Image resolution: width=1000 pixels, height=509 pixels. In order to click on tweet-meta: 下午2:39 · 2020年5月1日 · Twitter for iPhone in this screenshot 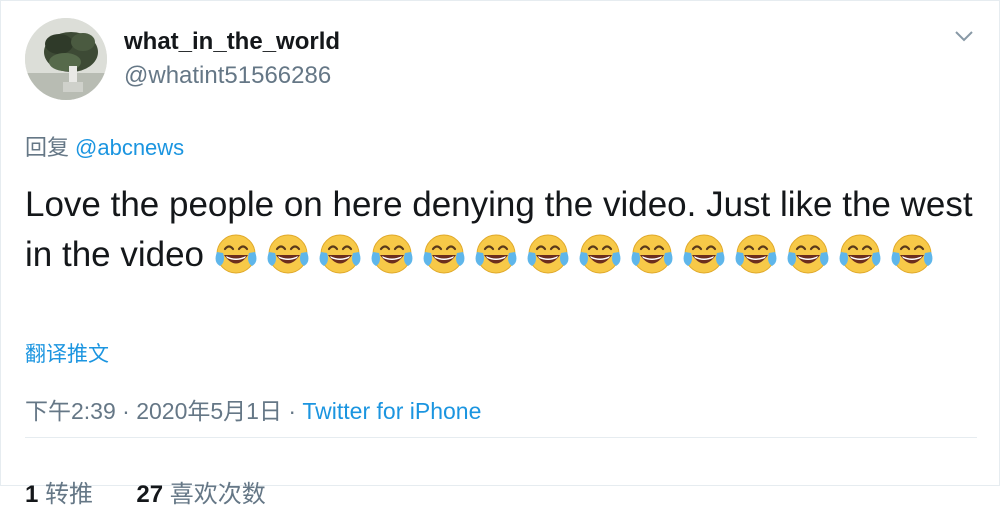, I will do `click(253, 409)`.